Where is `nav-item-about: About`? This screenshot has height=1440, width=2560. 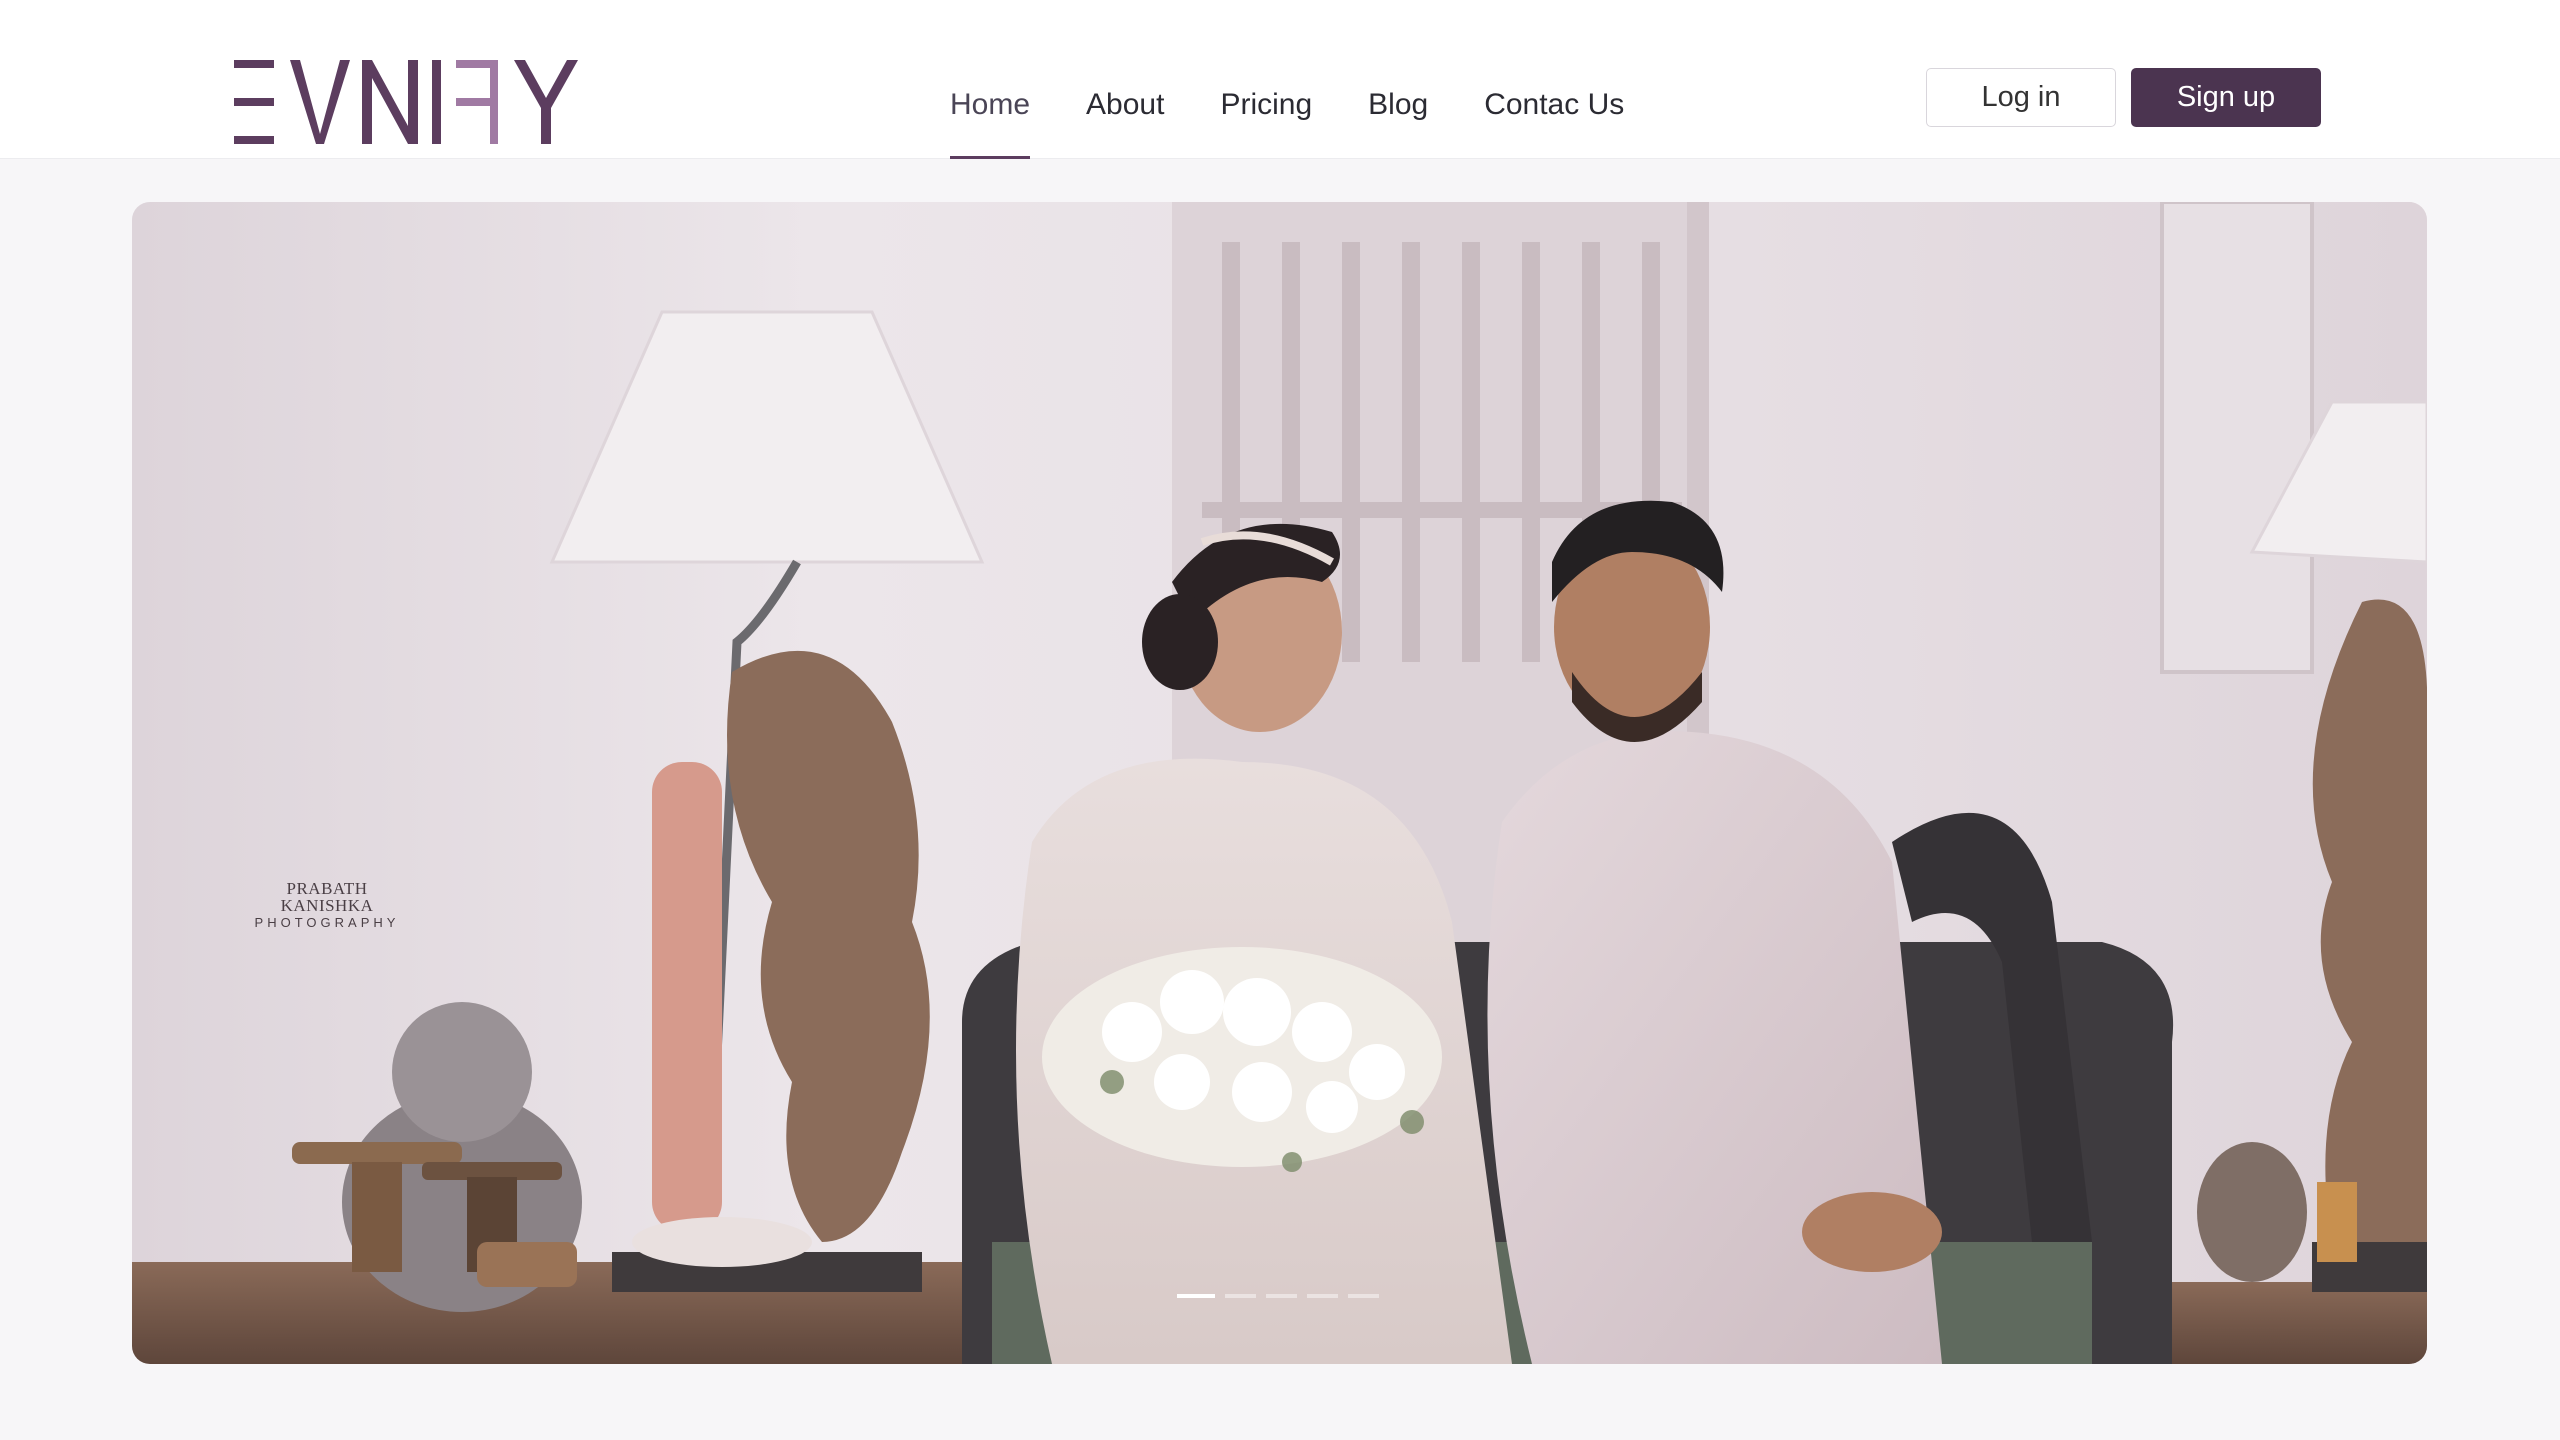
nav-item-about: About is located at coordinates (1125, 121).